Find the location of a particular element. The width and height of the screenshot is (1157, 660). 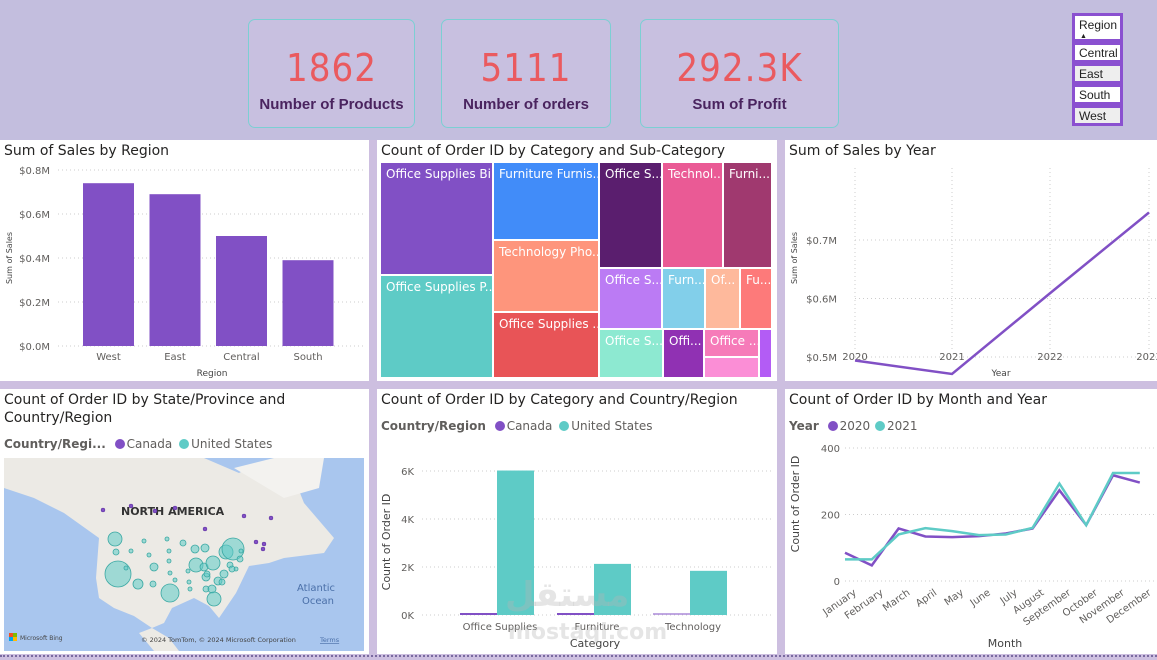

x-axis-title: Region is located at coordinates (212, 374).